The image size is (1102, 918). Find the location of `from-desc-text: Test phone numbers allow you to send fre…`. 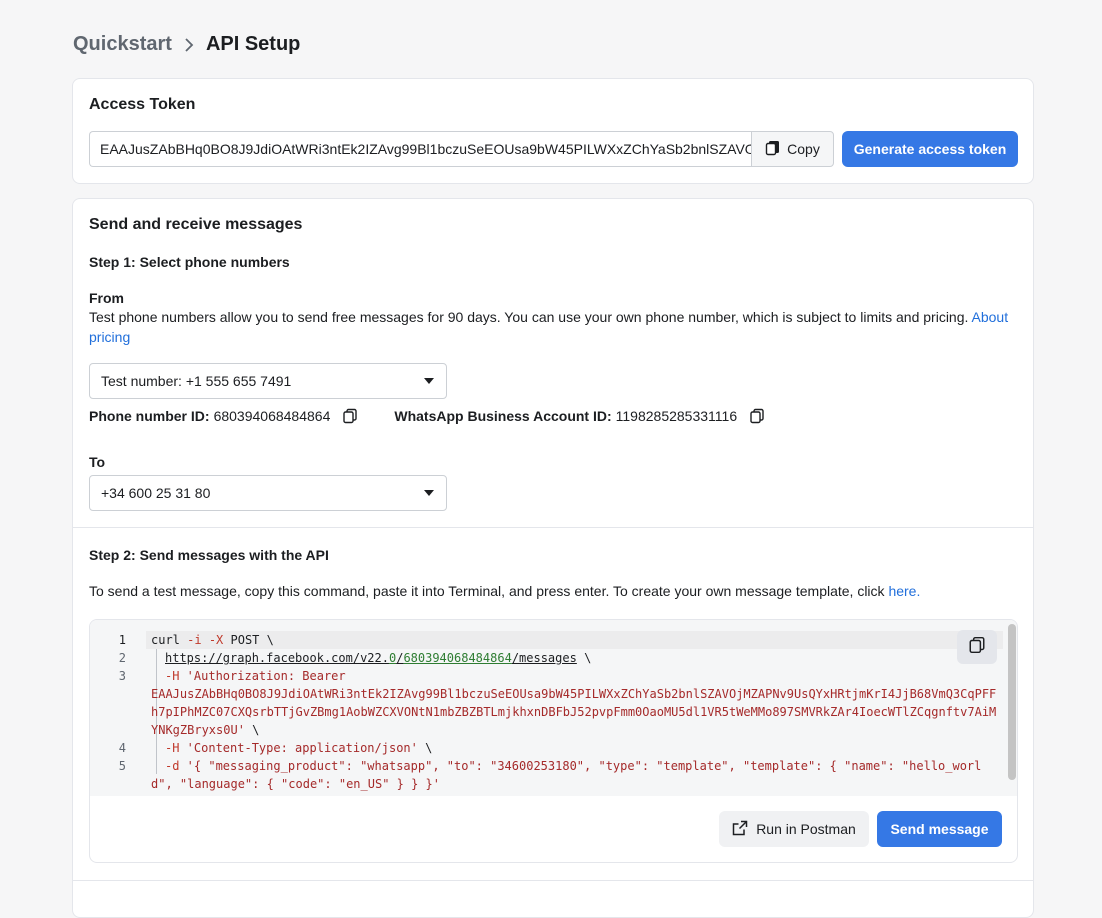

from-desc-text: Test phone numbers allow you to send fre… is located at coordinates (530, 317).